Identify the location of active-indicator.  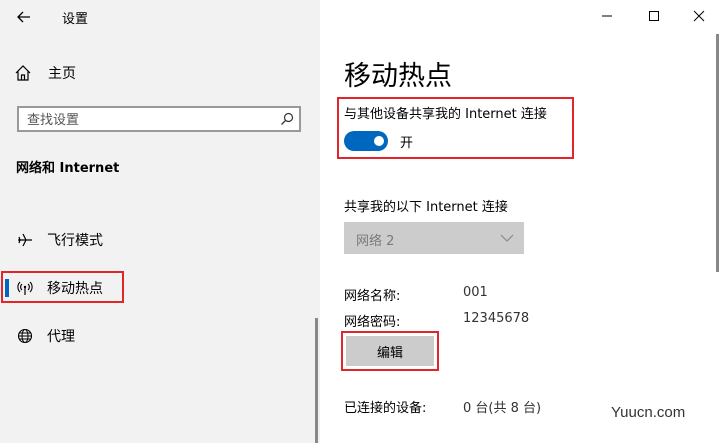
(7, 288).